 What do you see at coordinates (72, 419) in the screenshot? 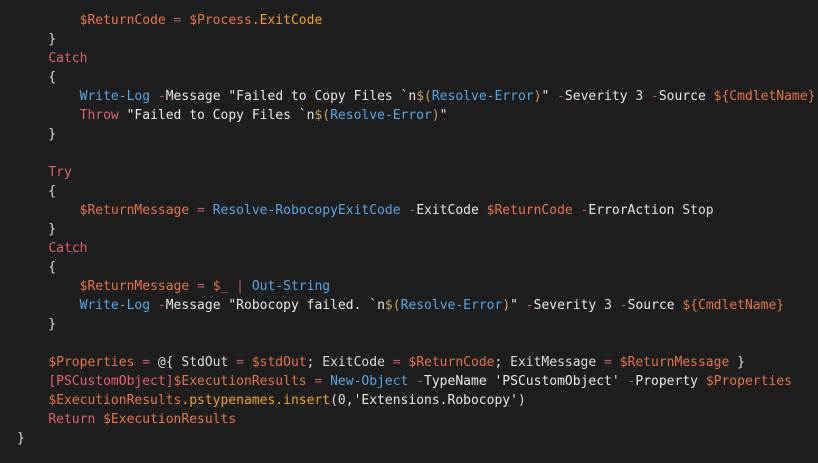
I see `code-token: Return` at bounding box center [72, 419].